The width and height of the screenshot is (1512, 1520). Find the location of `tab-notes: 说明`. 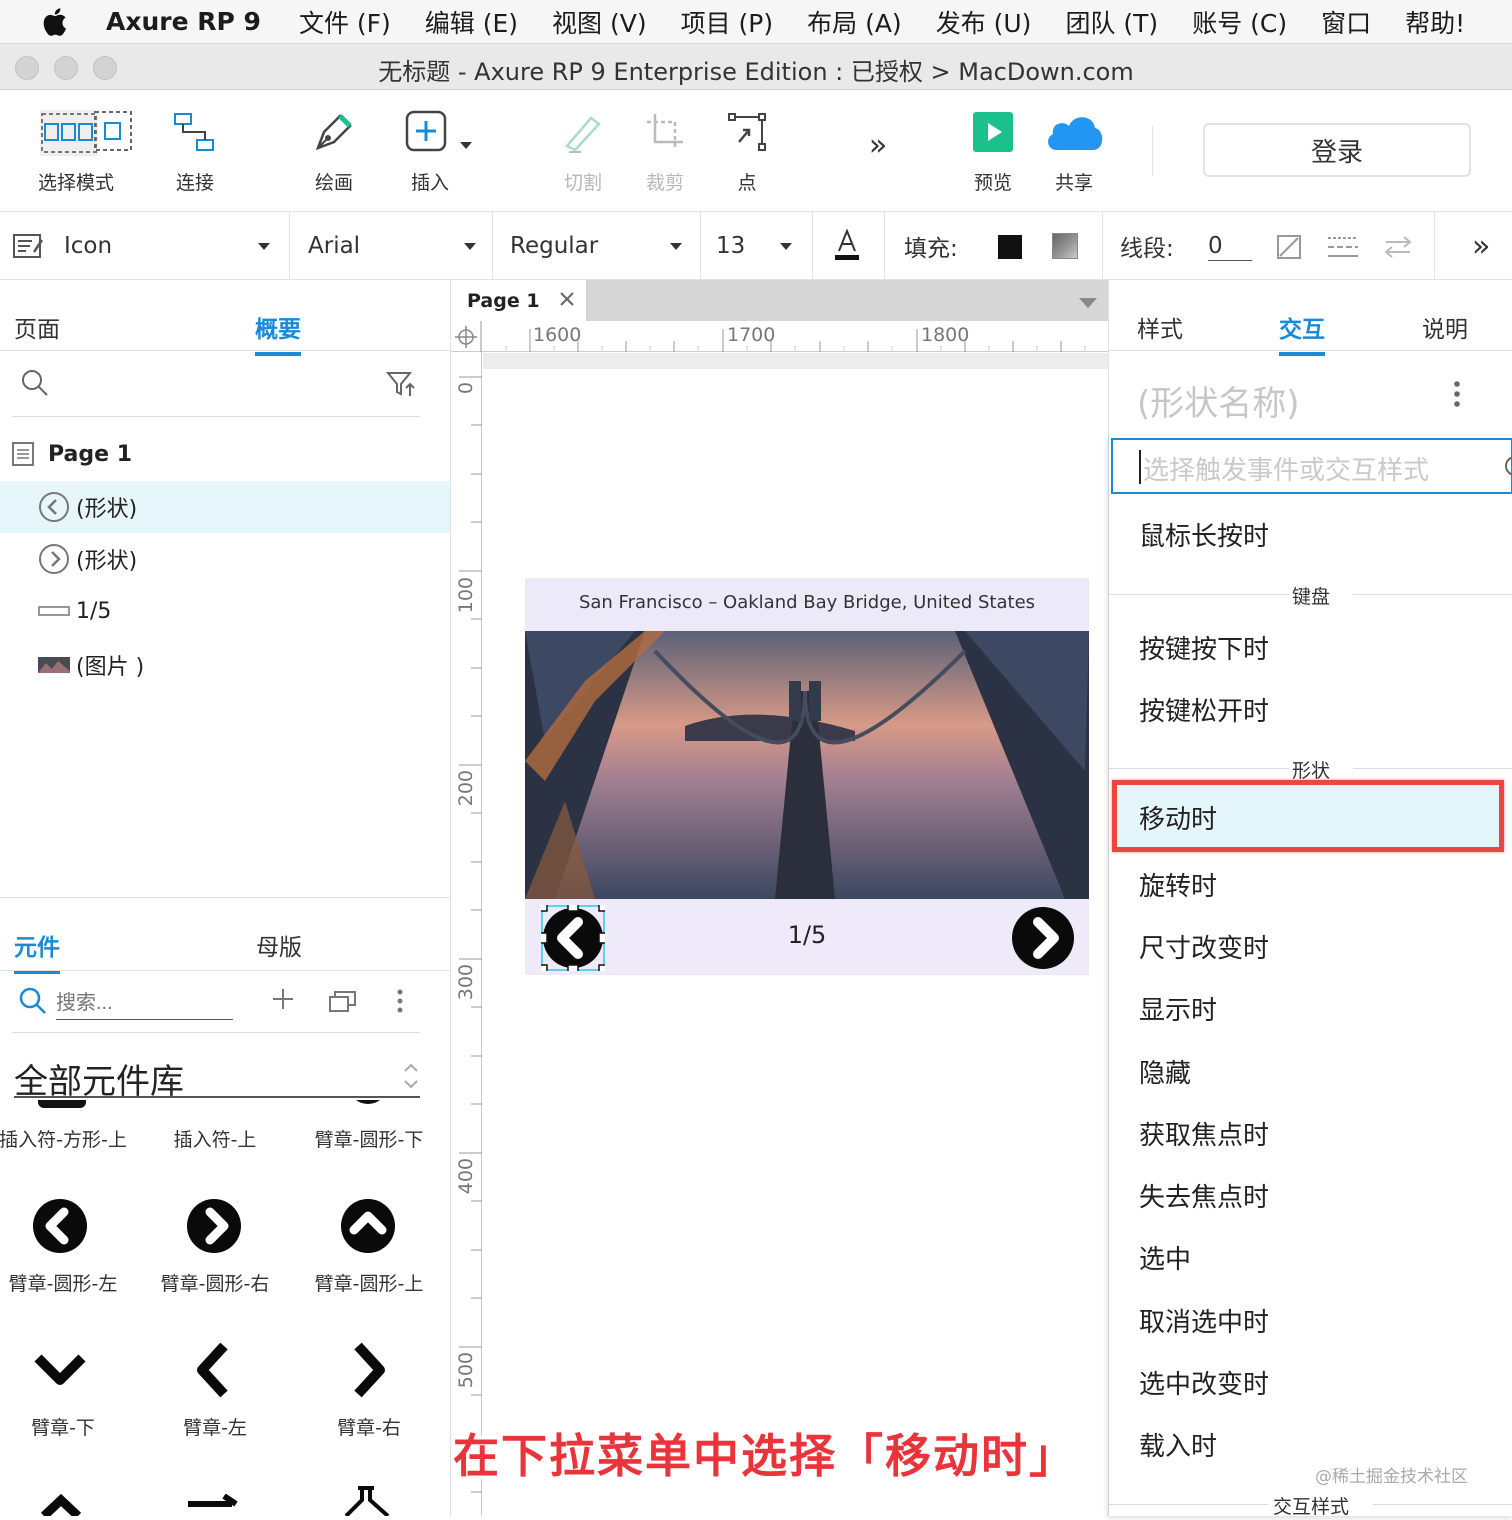

tab-notes: 说明 is located at coordinates (1445, 327).